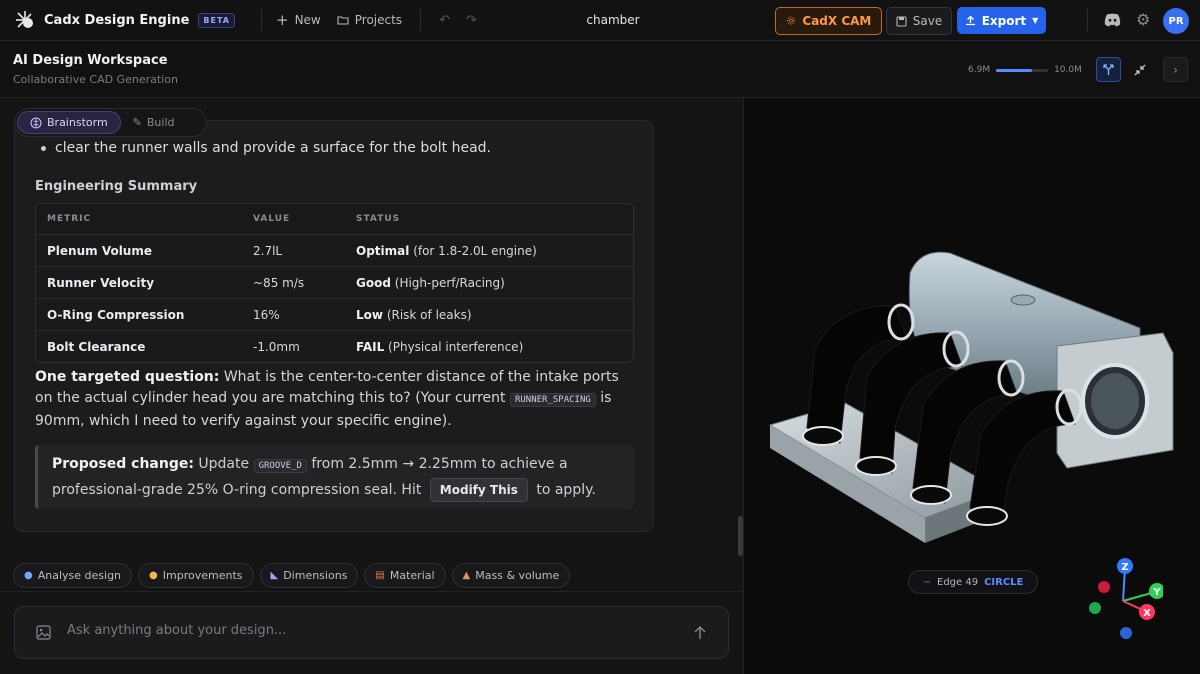 The height and width of the screenshot is (674, 1200). What do you see at coordinates (1095, 608) in the screenshot?
I see `axis-neg-y-handle` at bounding box center [1095, 608].